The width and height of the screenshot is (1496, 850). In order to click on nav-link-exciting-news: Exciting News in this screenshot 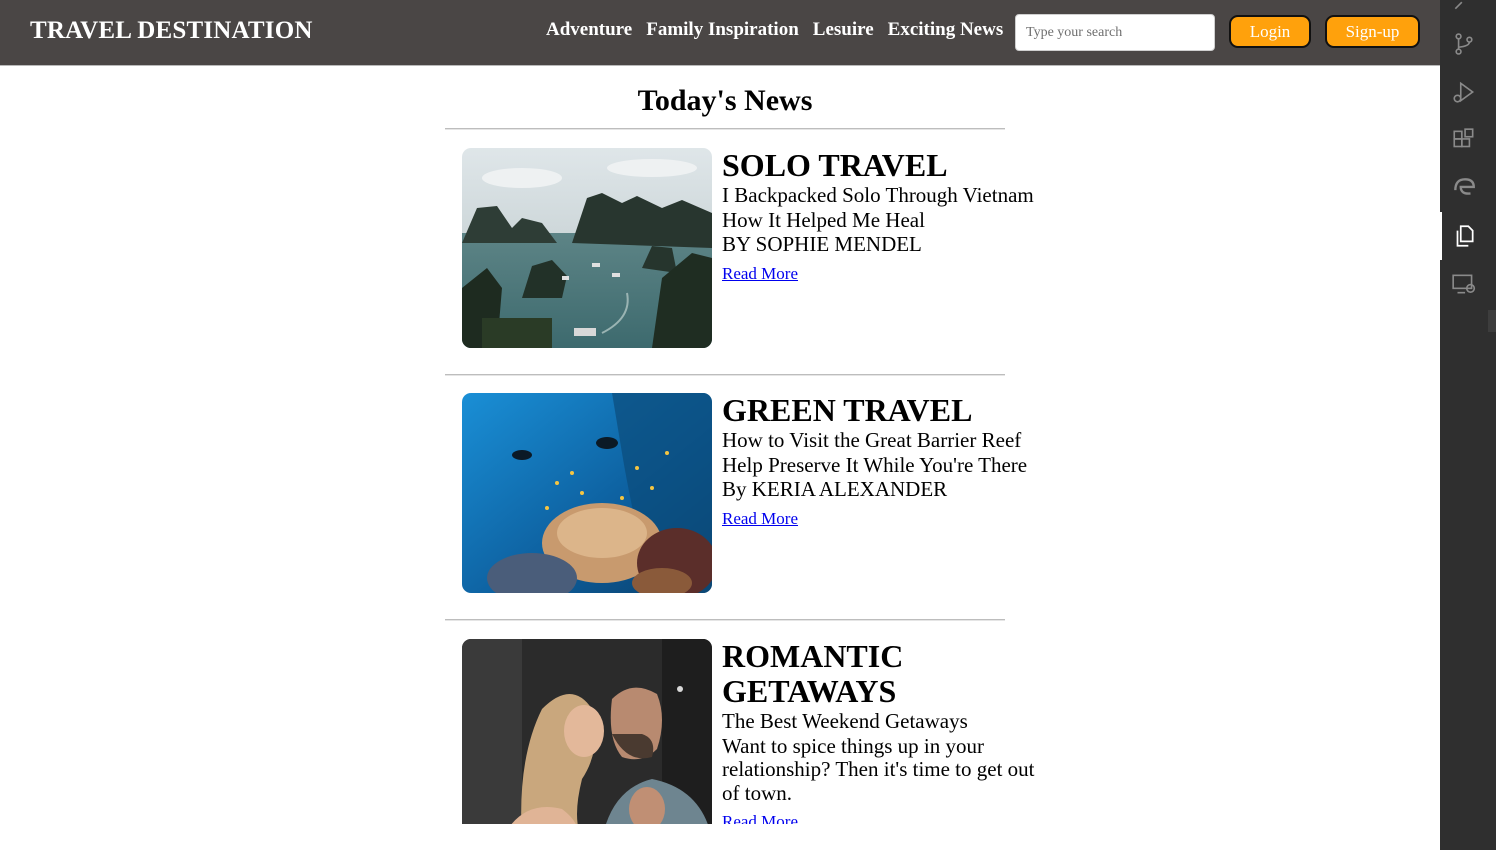, I will do `click(946, 30)`.